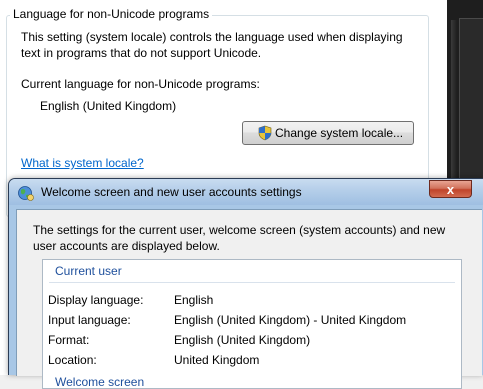 The width and height of the screenshot is (483, 389). What do you see at coordinates (242, 340) in the screenshot?
I see `format-value: English (United Kingdom)` at bounding box center [242, 340].